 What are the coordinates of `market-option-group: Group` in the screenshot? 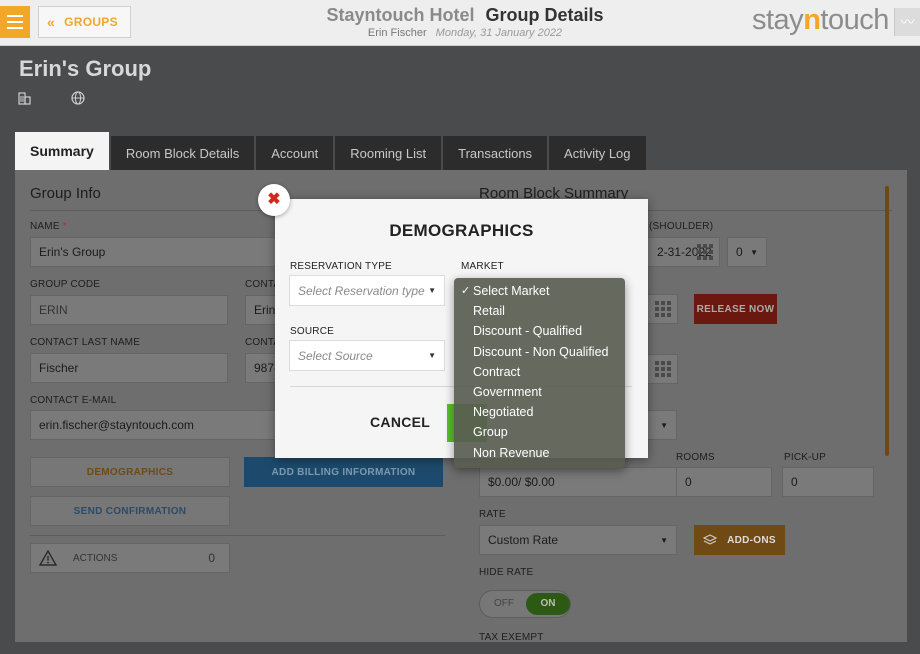 It's located at (539, 432).